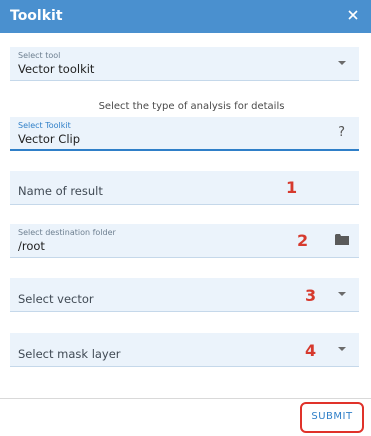 This screenshot has height=436, width=371. Describe the element at coordinates (60, 191) in the screenshot. I see `result-name-placeholder: Name of result` at that location.